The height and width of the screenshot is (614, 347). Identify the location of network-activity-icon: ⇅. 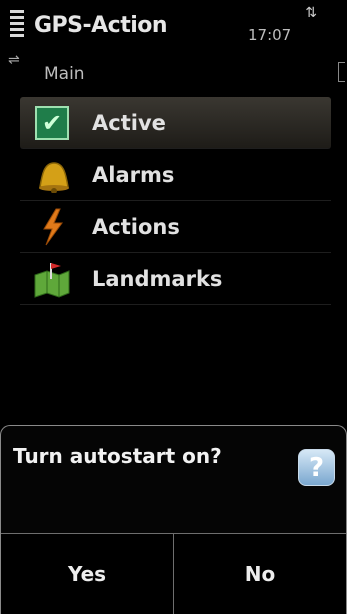
(311, 13).